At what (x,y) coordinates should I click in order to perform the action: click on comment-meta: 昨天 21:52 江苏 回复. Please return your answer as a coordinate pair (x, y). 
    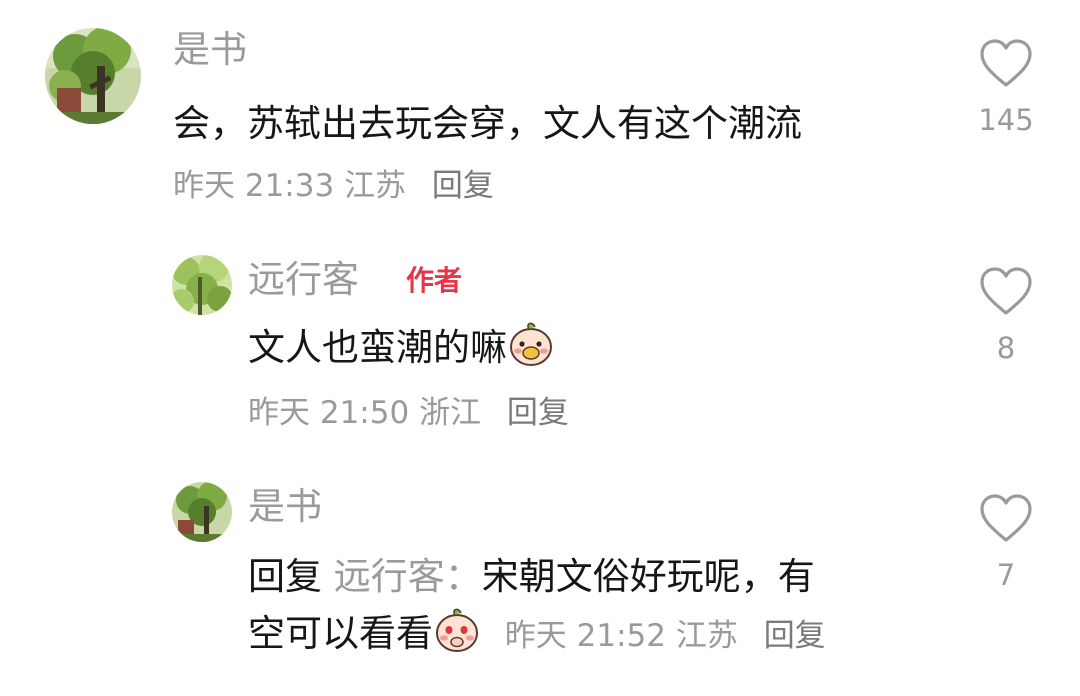
    Looking at the image, I should click on (665, 636).